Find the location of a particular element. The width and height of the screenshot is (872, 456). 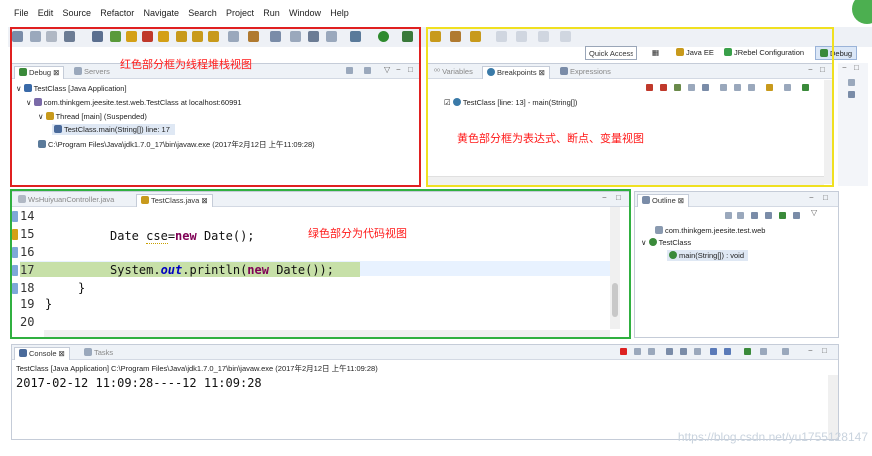

step-return-icon is located at coordinates (213, 36).